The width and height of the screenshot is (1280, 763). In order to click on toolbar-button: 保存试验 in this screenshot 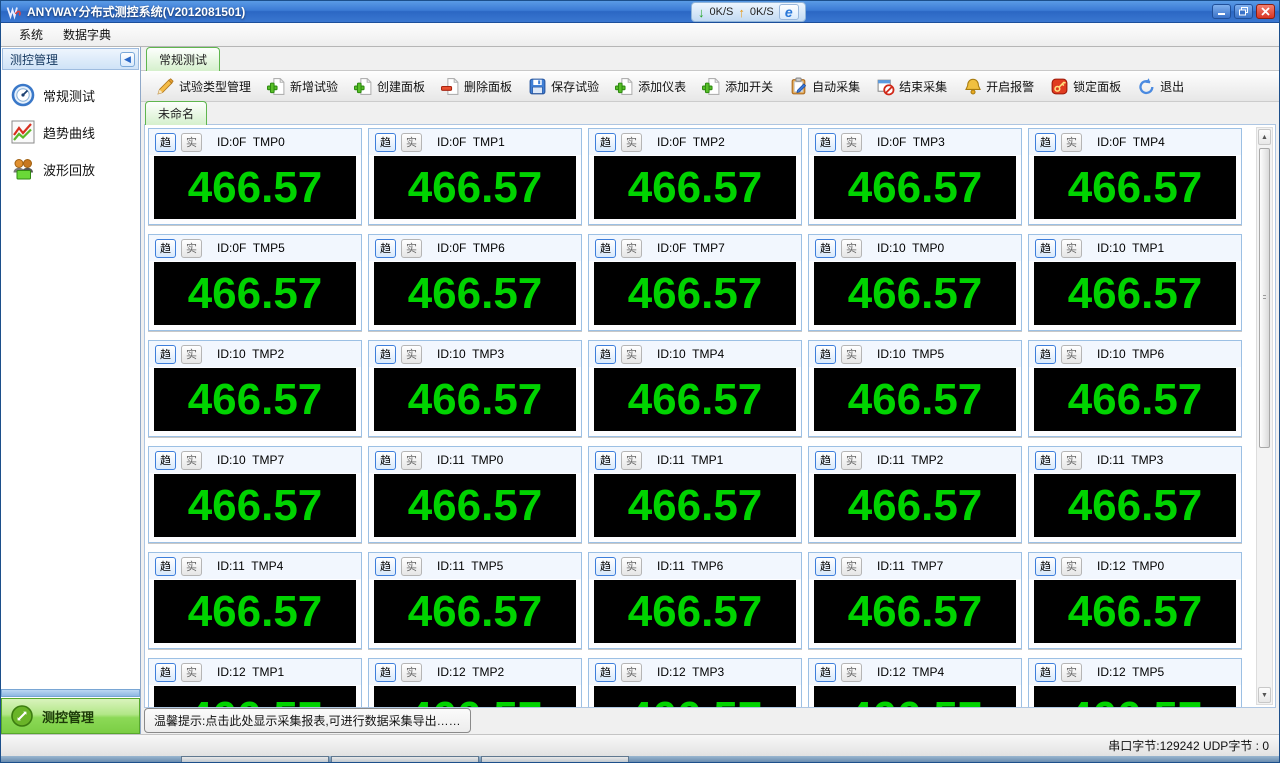, I will do `click(563, 86)`.